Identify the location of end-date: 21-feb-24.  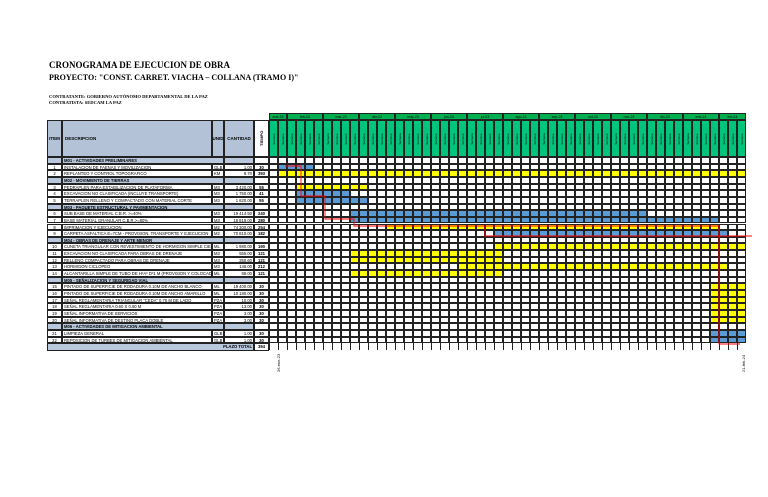
(743, 363).